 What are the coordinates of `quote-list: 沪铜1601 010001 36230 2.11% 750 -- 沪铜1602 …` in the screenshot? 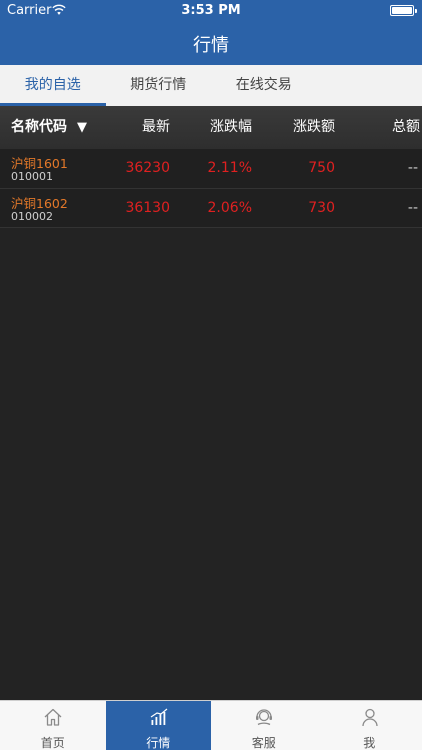 It's located at (211, 188).